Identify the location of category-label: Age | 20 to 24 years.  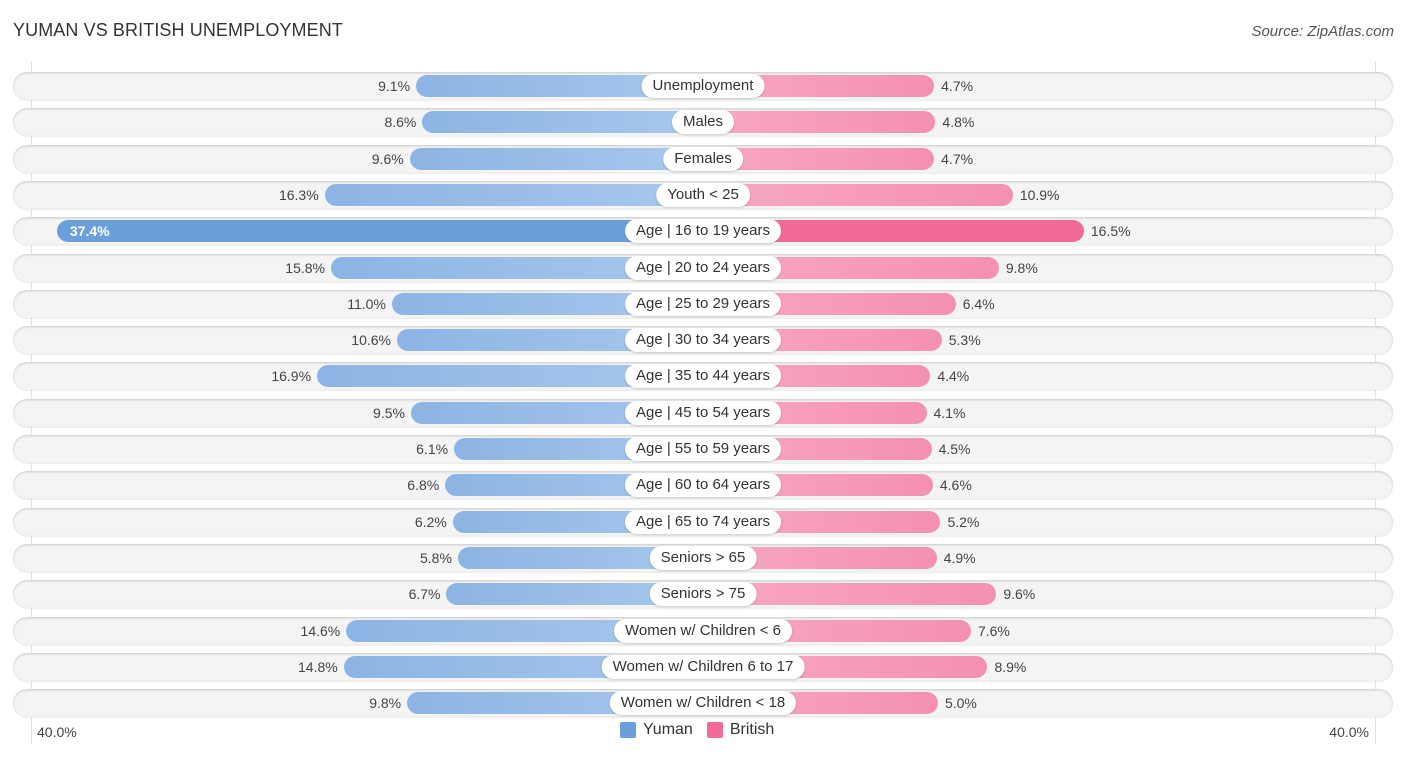
(703, 268).